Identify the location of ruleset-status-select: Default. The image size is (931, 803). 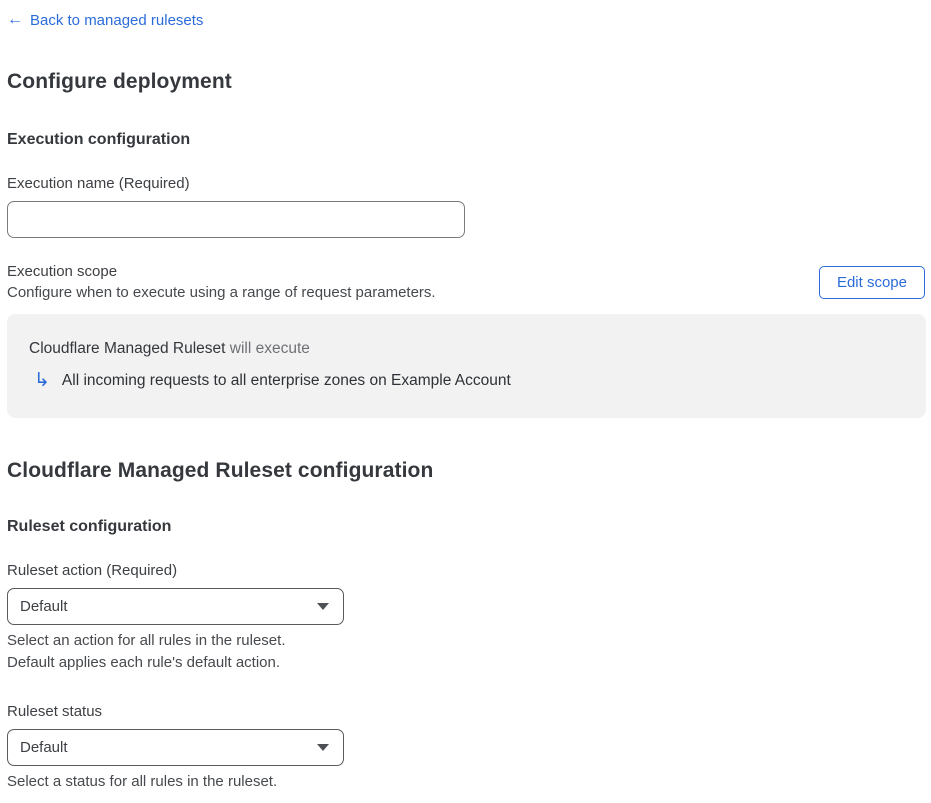
(175, 747).